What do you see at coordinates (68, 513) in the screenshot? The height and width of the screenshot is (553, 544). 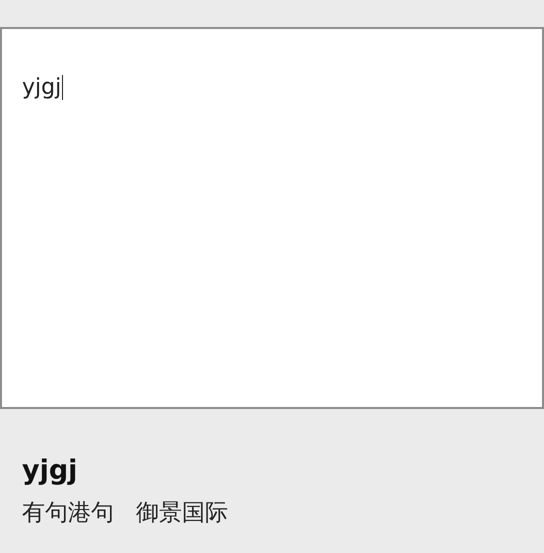 I see `candidate-item: 有句港句` at bounding box center [68, 513].